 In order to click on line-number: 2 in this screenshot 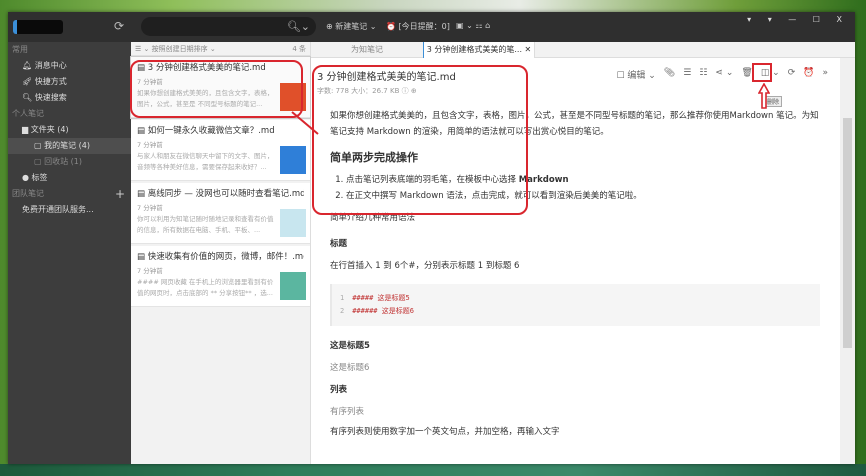, I will do `click(342, 311)`.